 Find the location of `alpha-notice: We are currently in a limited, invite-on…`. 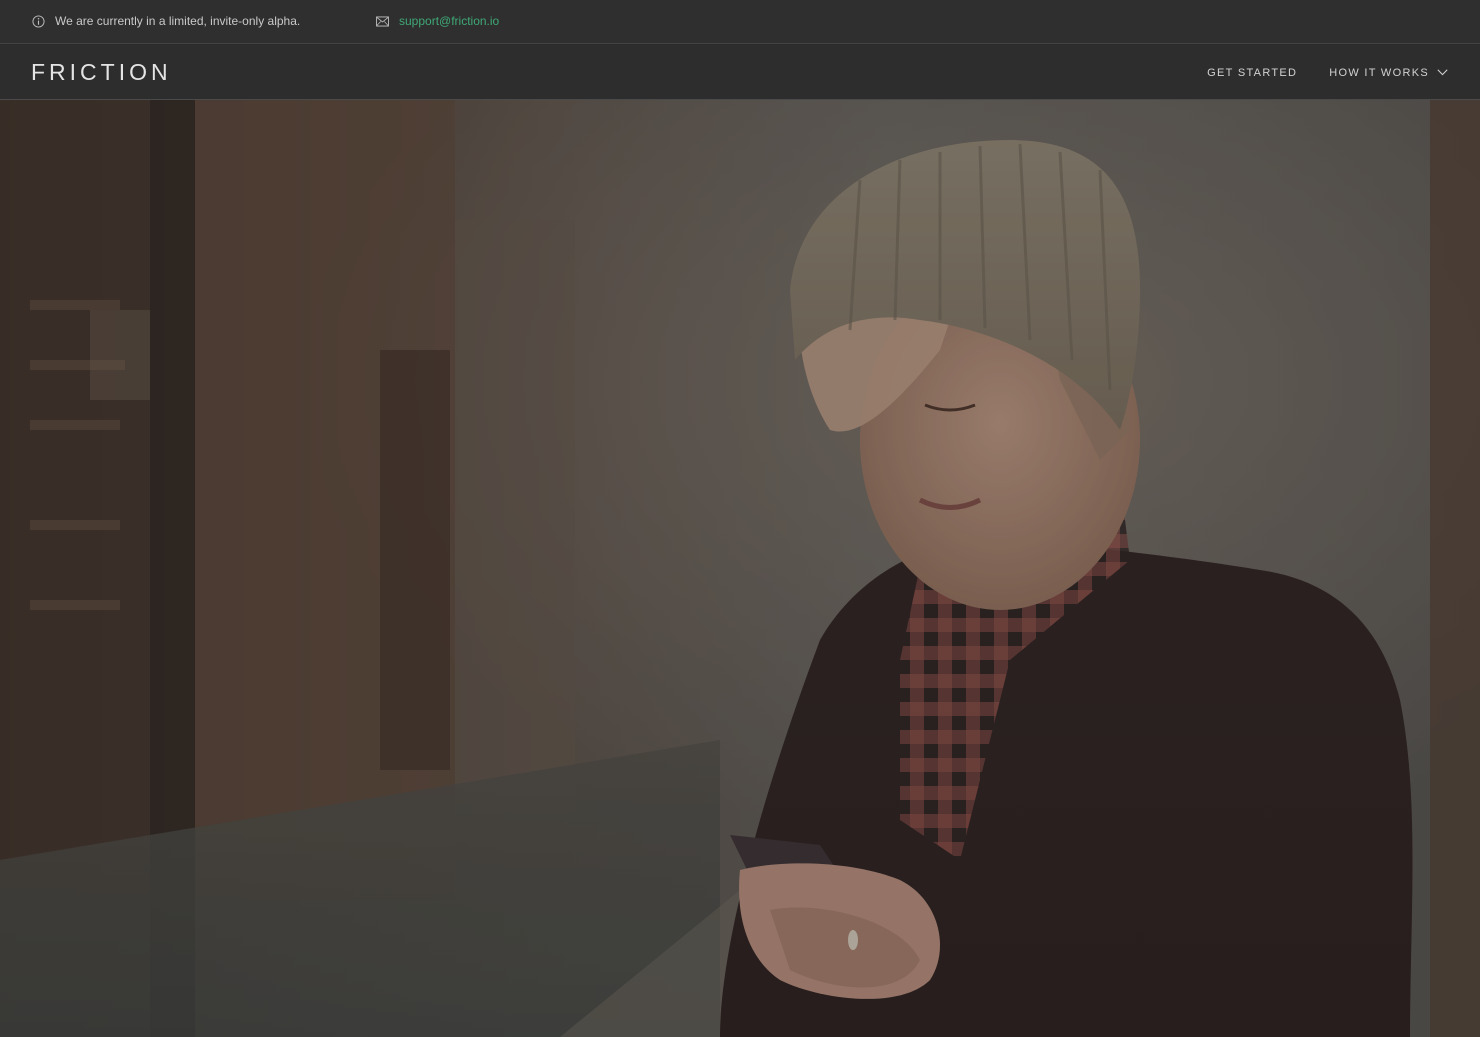

alpha-notice: We are currently in a limited, invite-on… is located at coordinates (166, 21).